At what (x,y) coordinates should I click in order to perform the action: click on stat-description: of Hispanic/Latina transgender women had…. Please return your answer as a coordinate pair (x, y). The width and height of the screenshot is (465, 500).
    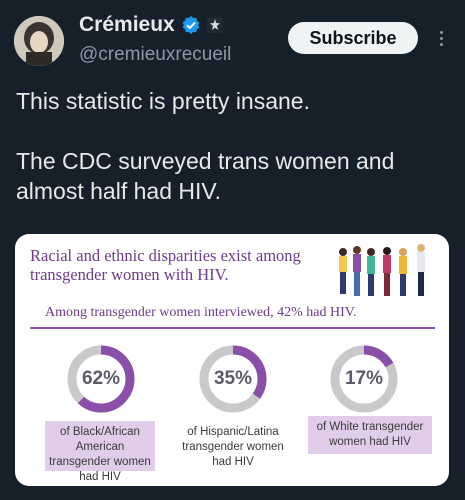
    Looking at the image, I should click on (233, 447).